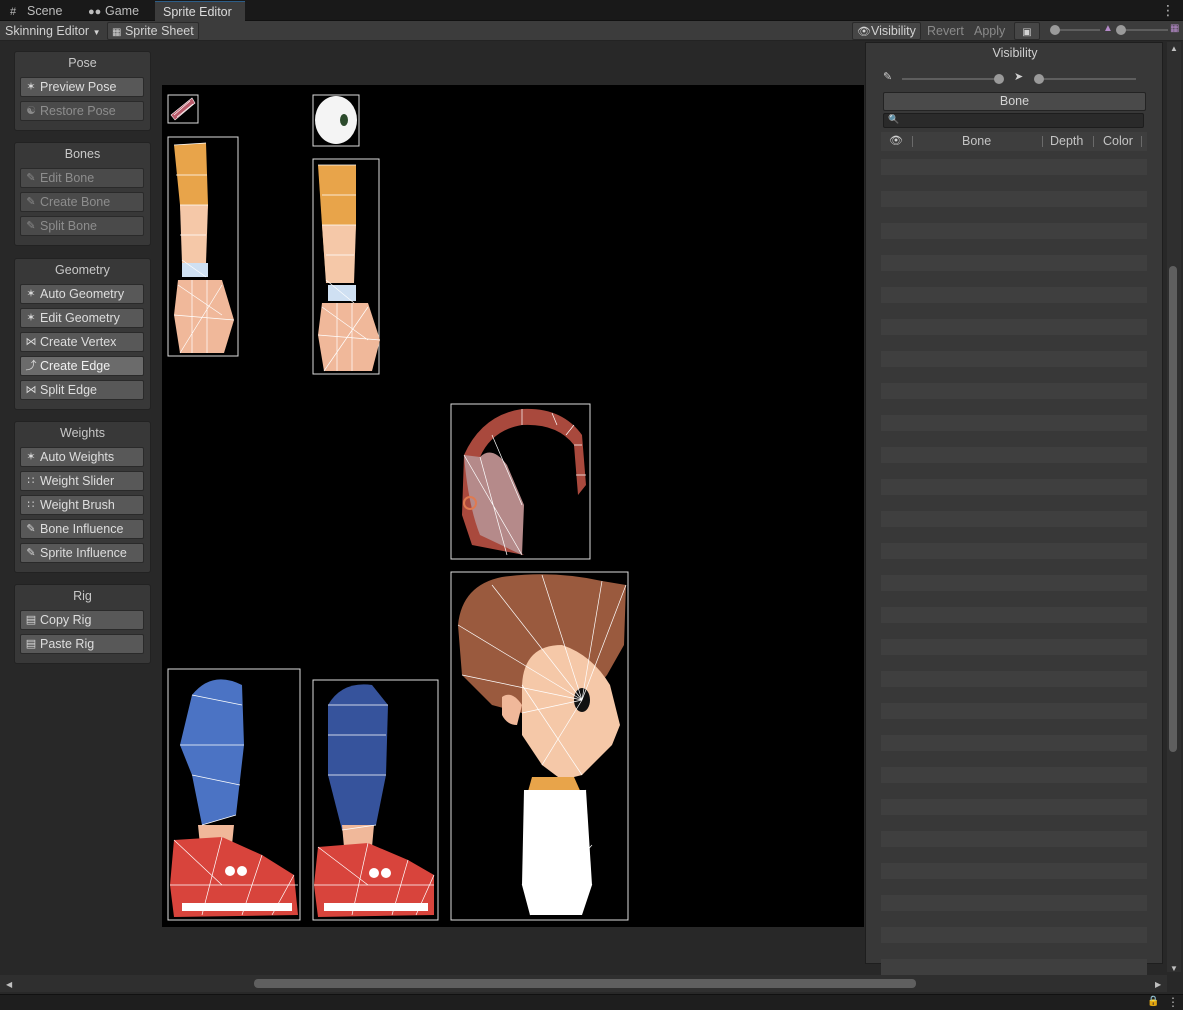 The height and width of the screenshot is (1010, 1183). What do you see at coordinates (1108, 28) in the screenshot?
I see `alpha-icon: ▲` at bounding box center [1108, 28].